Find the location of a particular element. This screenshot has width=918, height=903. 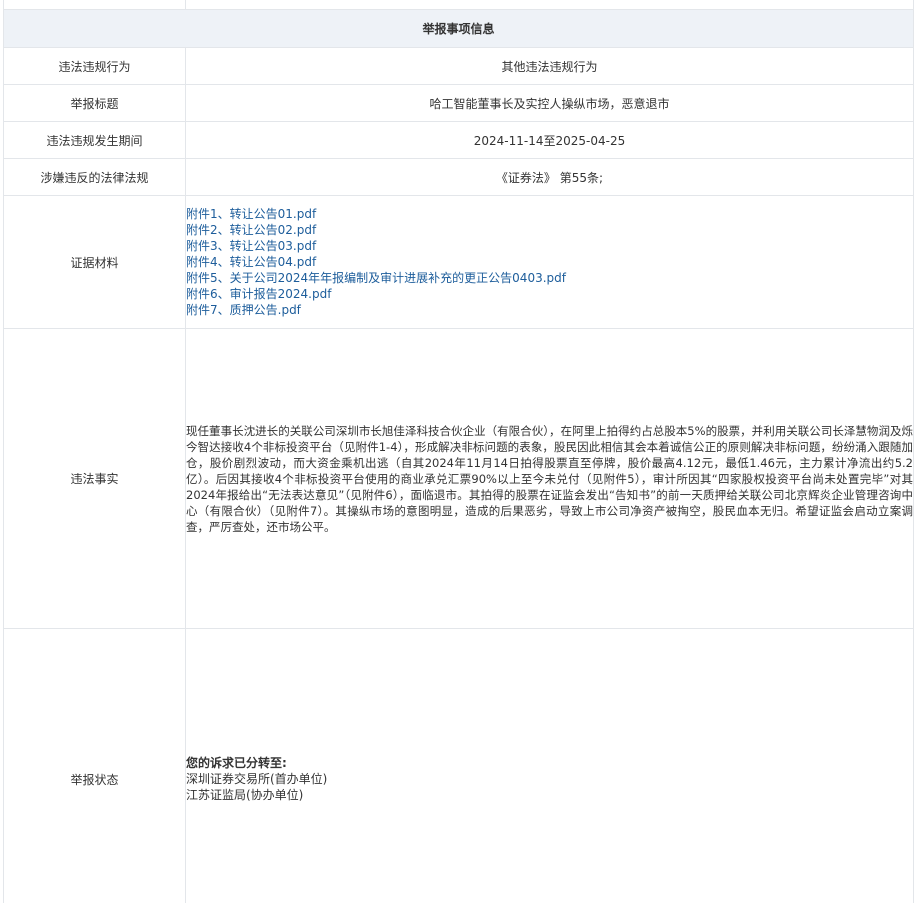

evidence-file-link-4: 附件4、转让公告04.pdf is located at coordinates (549, 262).